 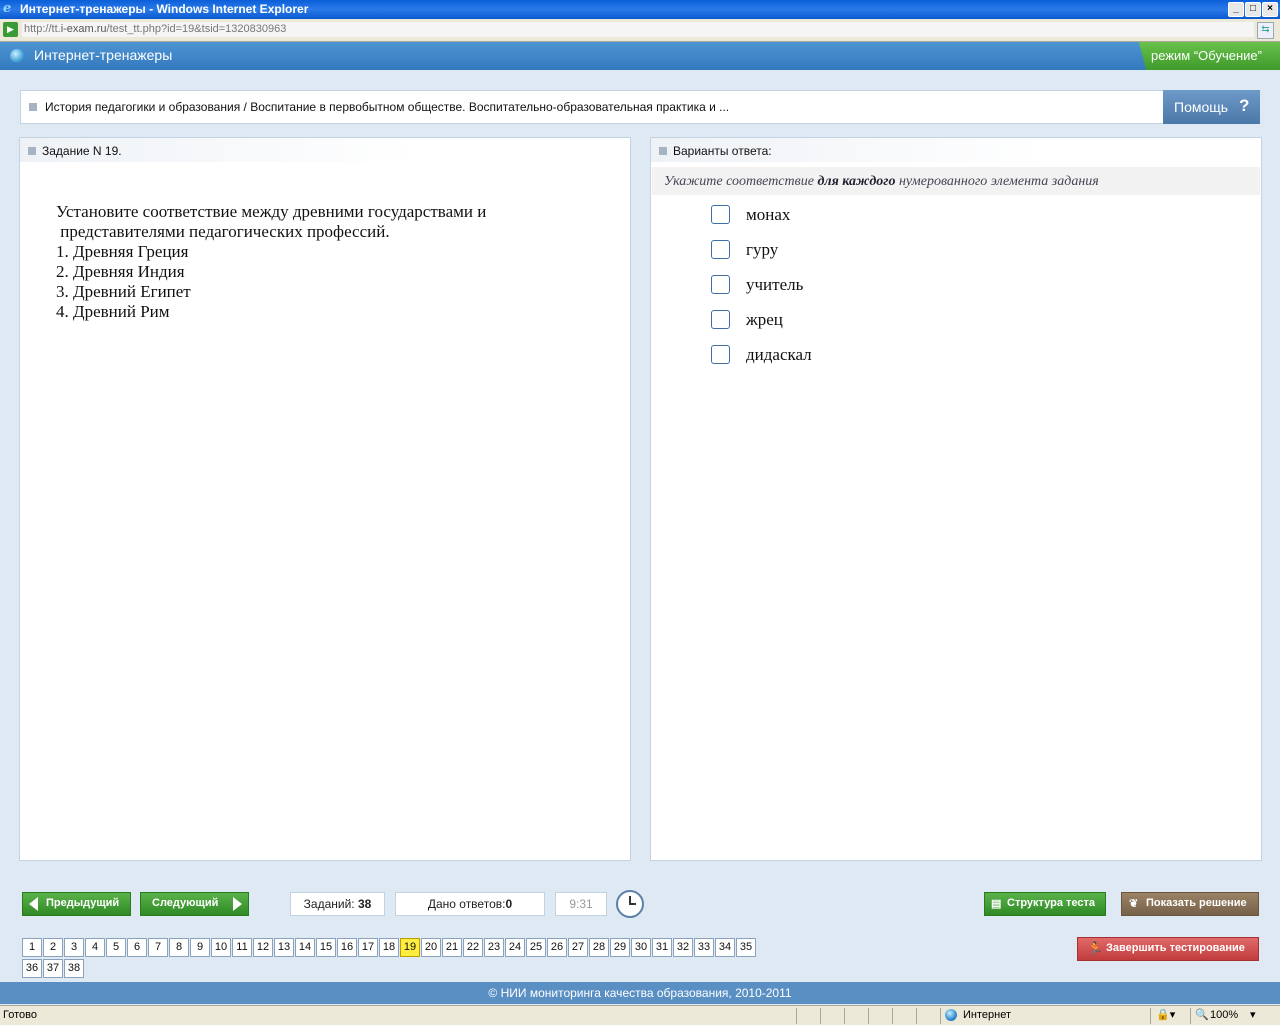 What do you see at coordinates (103, 55) in the screenshot?
I see `app-title: Интернет-тренажеры` at bounding box center [103, 55].